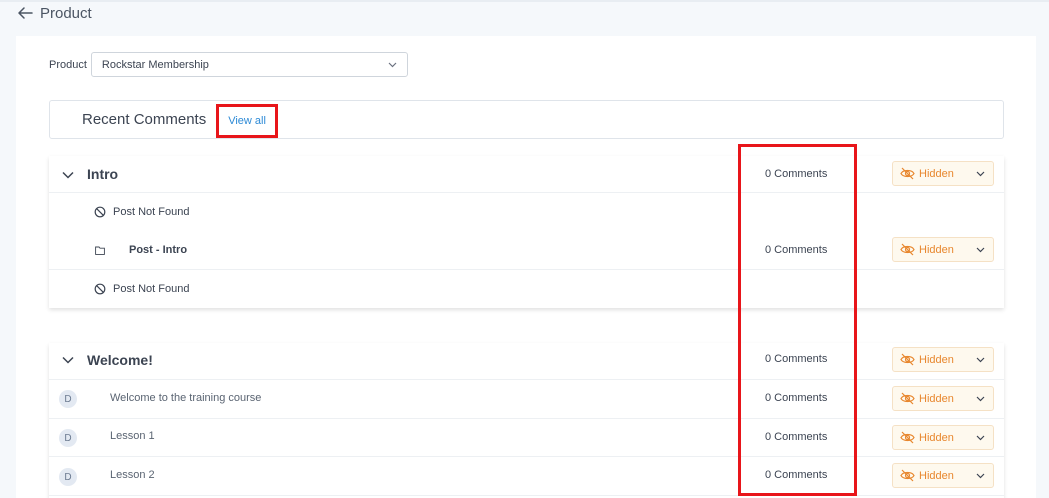  I want to click on post-title: Post - Intro, so click(158, 250).